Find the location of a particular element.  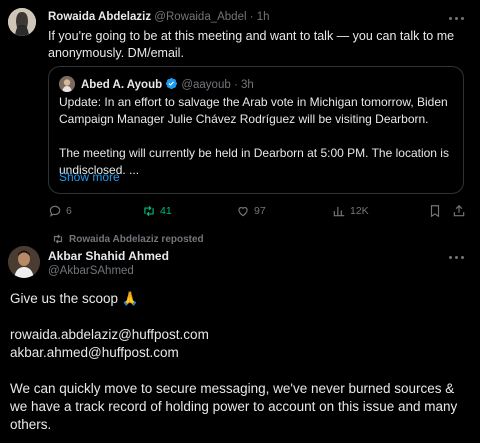

author-name: Rowaida Abdelaziz is located at coordinates (99, 17).